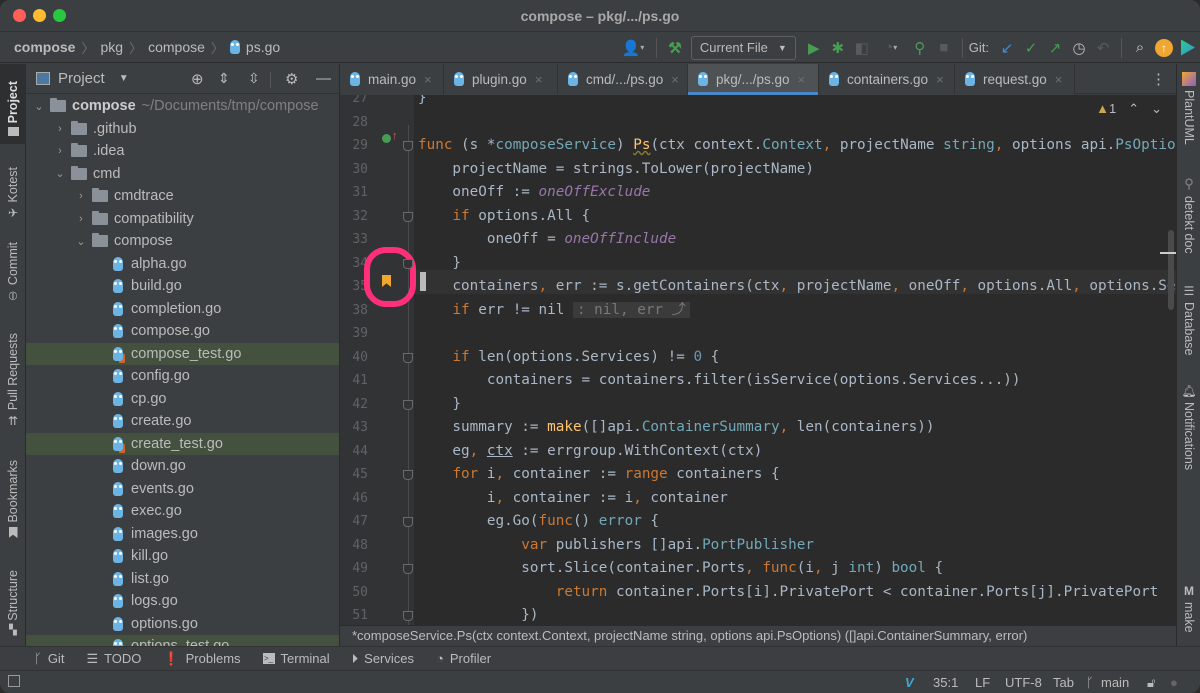 This screenshot has height=693, width=1200. Describe the element at coordinates (354, 498) in the screenshot. I see `line-number: 46` at that location.